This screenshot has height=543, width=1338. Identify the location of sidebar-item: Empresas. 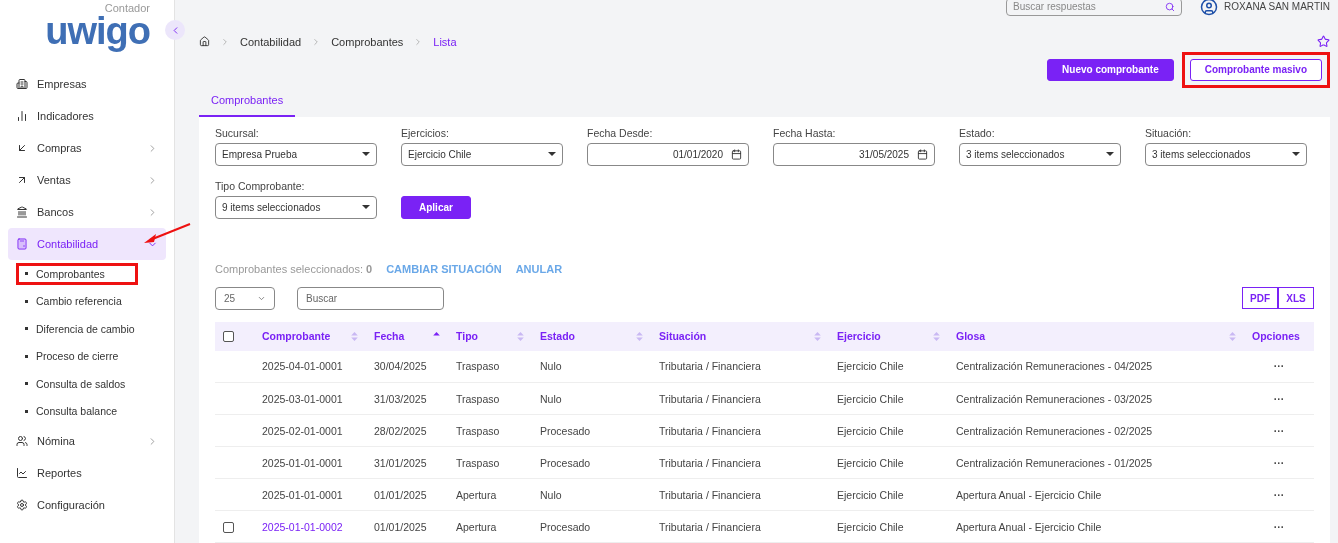
(87, 84).